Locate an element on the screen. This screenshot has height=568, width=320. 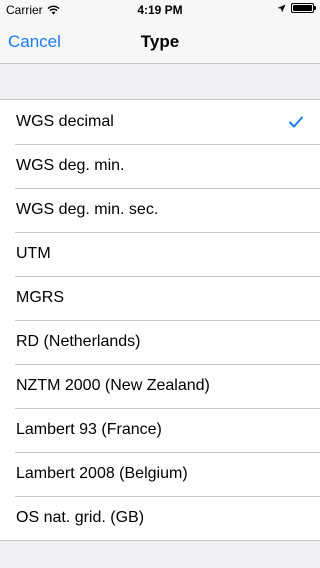
list-item: NZTM 2000 (New Zealand) is located at coordinates (160, 386).